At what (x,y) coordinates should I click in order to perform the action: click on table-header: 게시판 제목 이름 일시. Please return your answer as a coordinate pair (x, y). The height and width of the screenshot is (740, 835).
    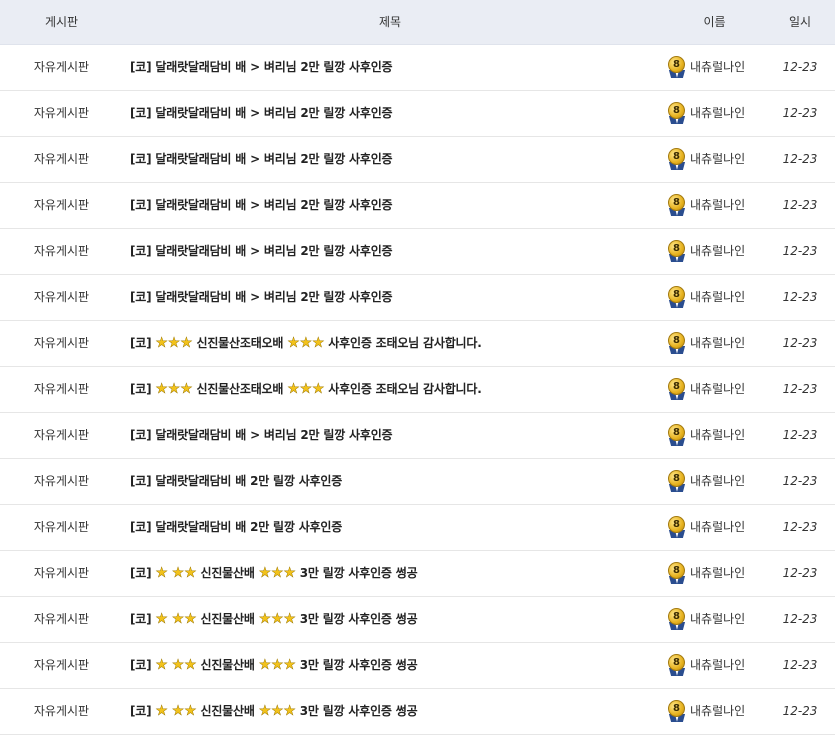
    Looking at the image, I should click on (417, 22).